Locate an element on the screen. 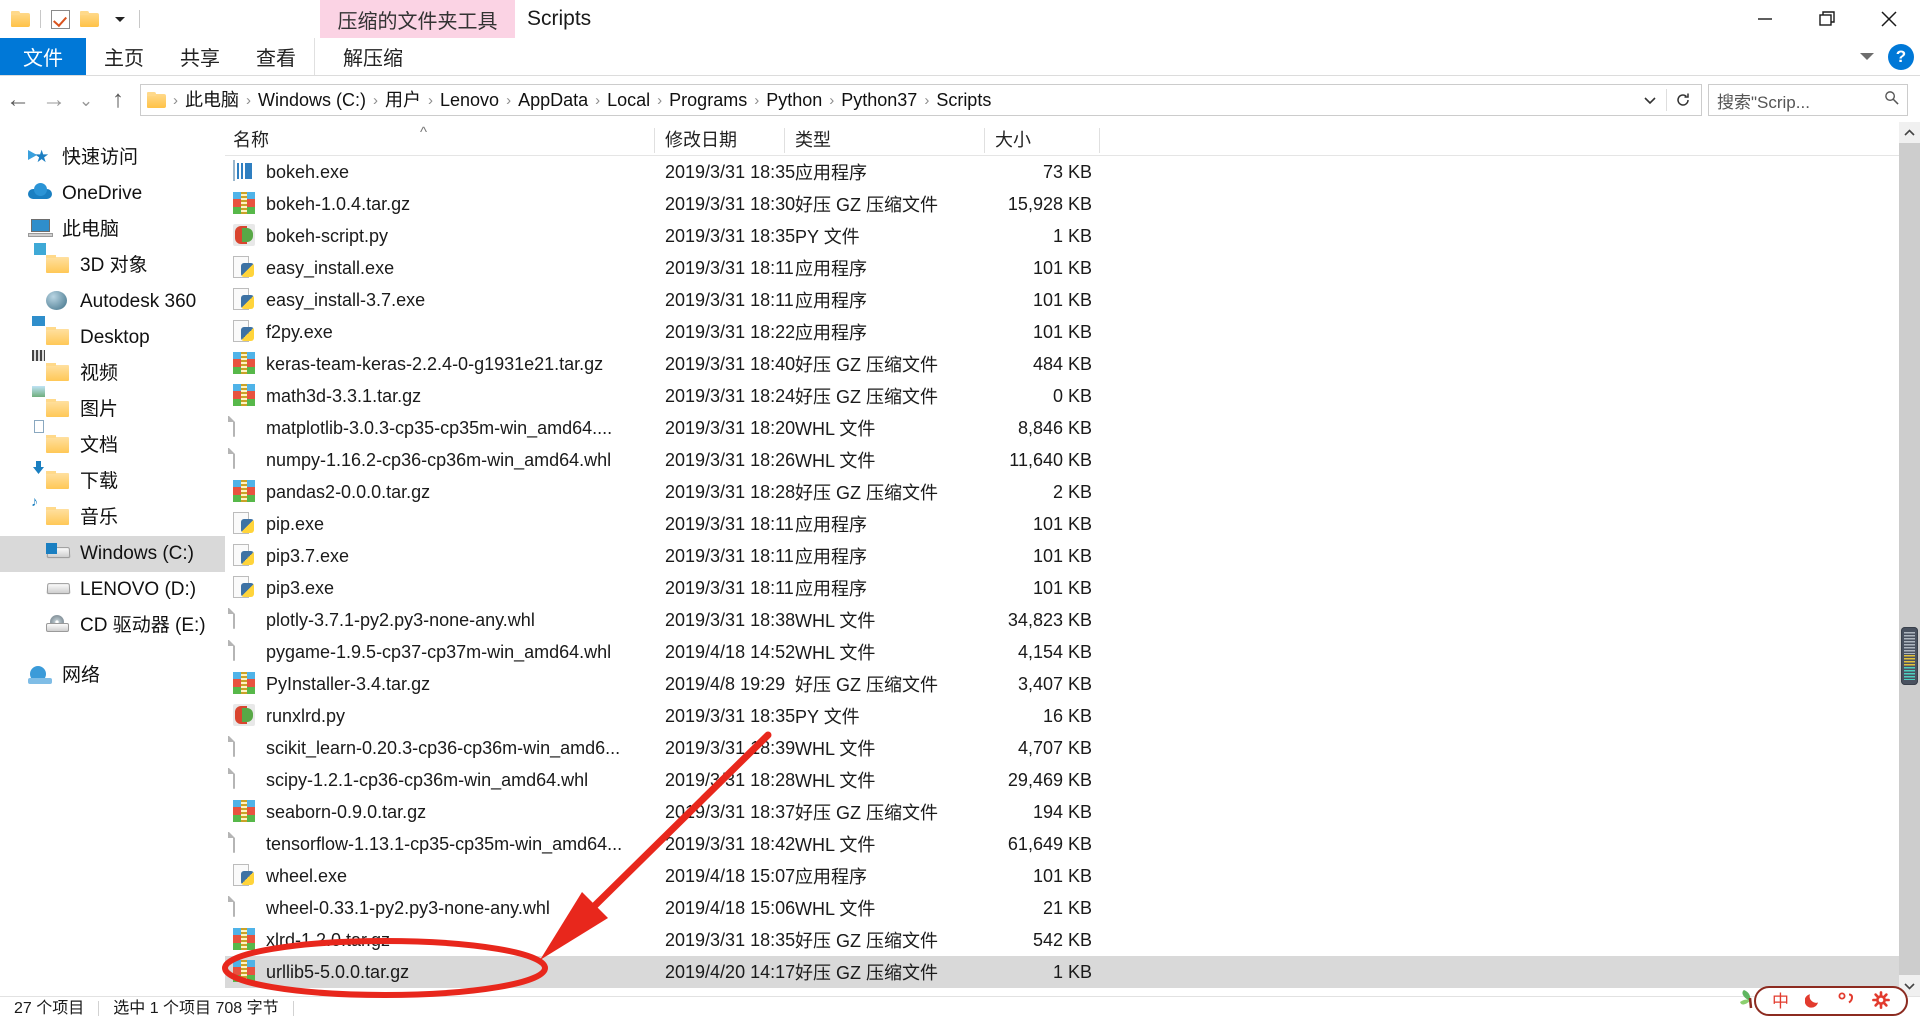 This screenshot has height=1020, width=1920. maximize-button is located at coordinates (1827, 19).